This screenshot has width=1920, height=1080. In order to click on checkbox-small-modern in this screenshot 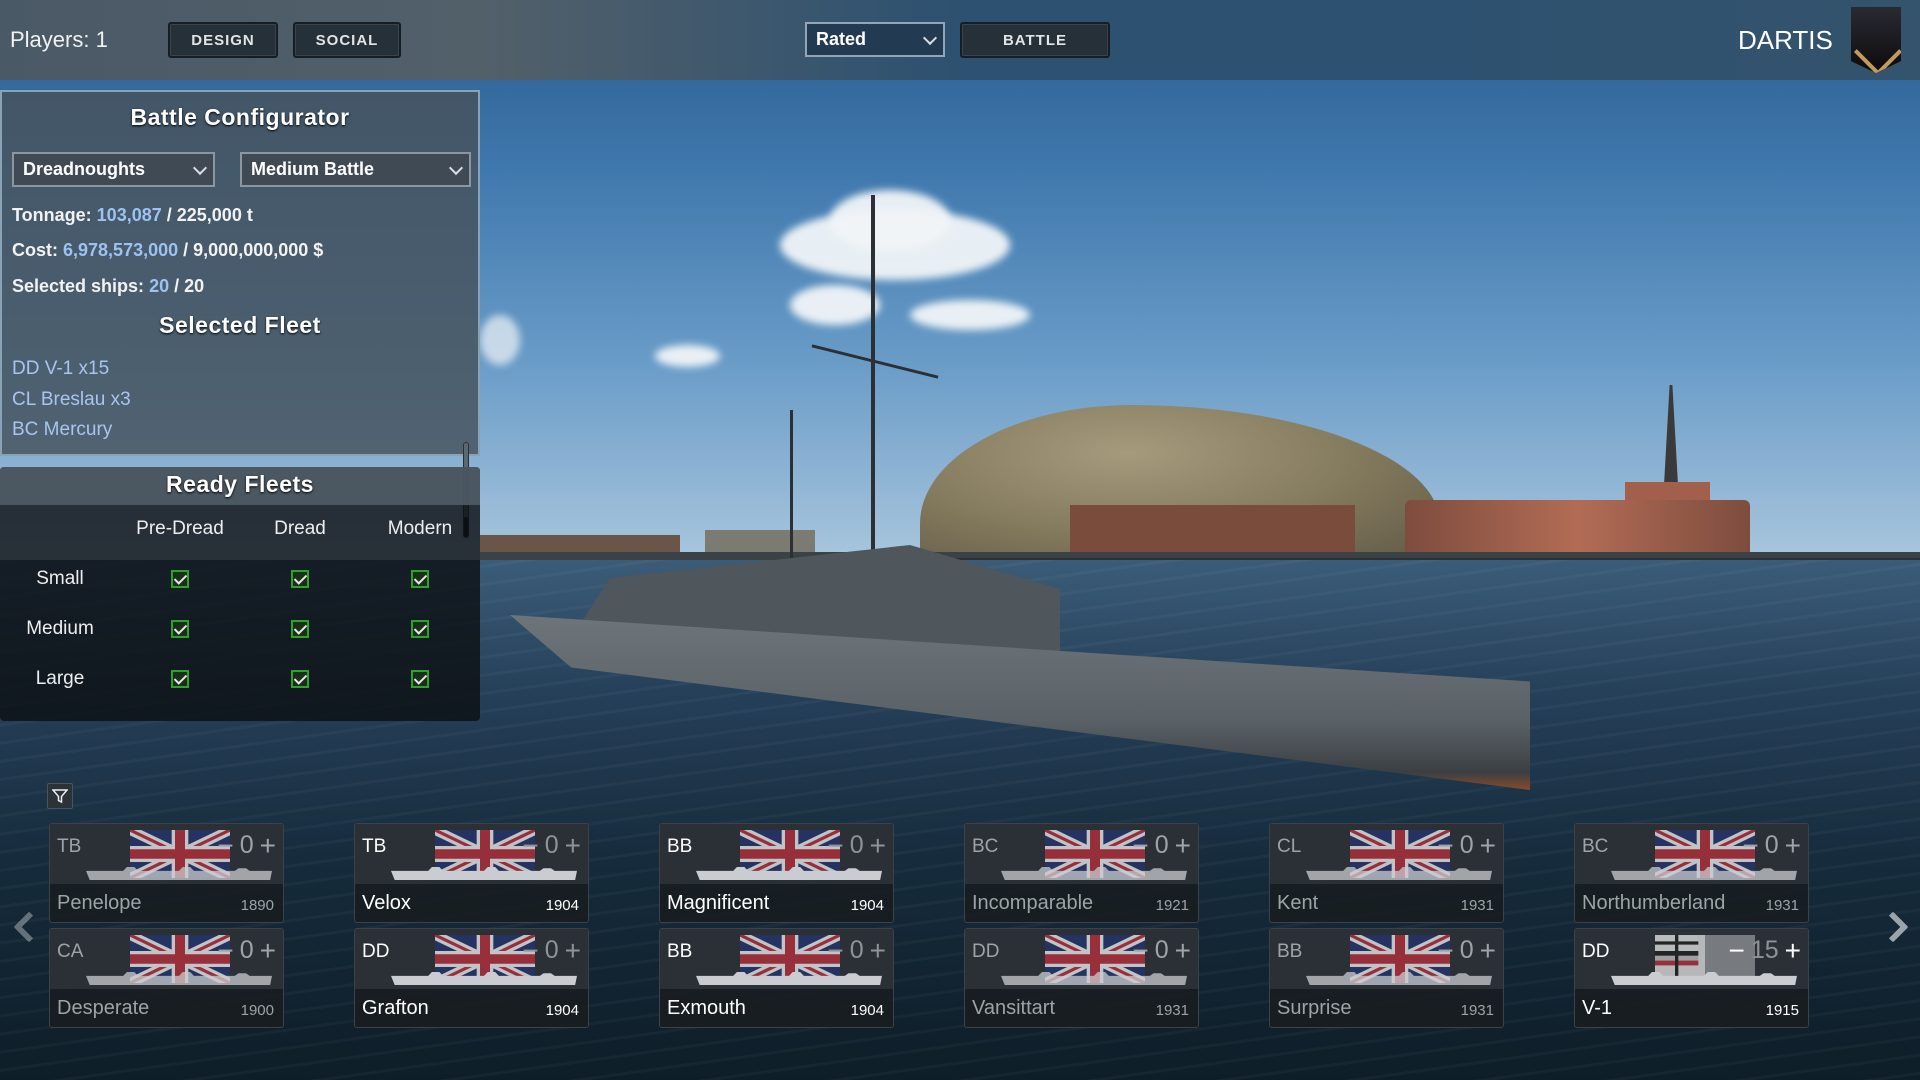, I will do `click(420, 579)`.